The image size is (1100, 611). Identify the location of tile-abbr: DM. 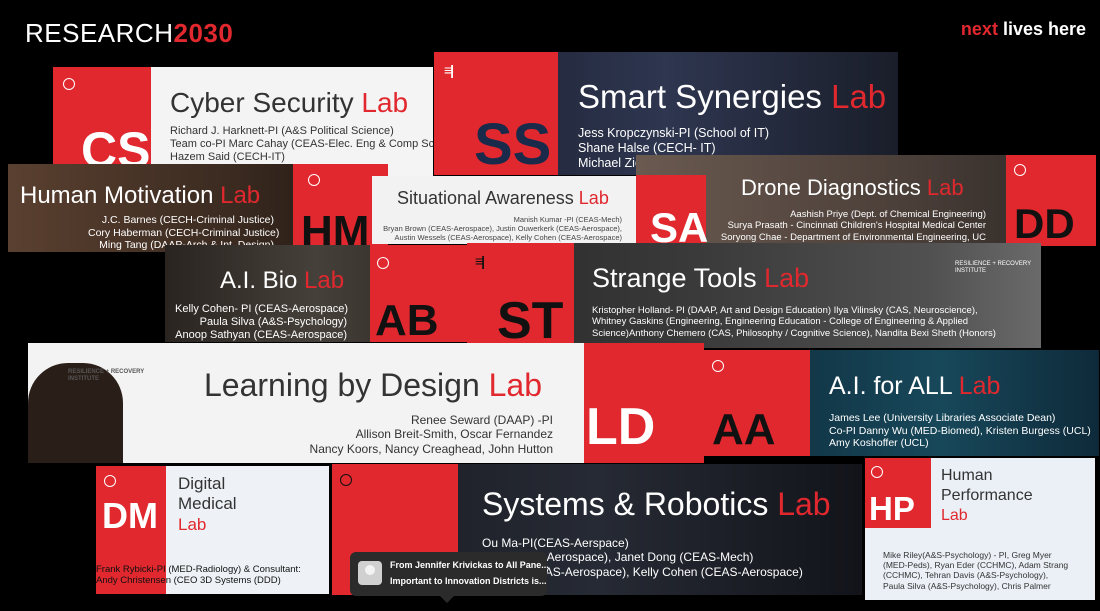
(130, 515).